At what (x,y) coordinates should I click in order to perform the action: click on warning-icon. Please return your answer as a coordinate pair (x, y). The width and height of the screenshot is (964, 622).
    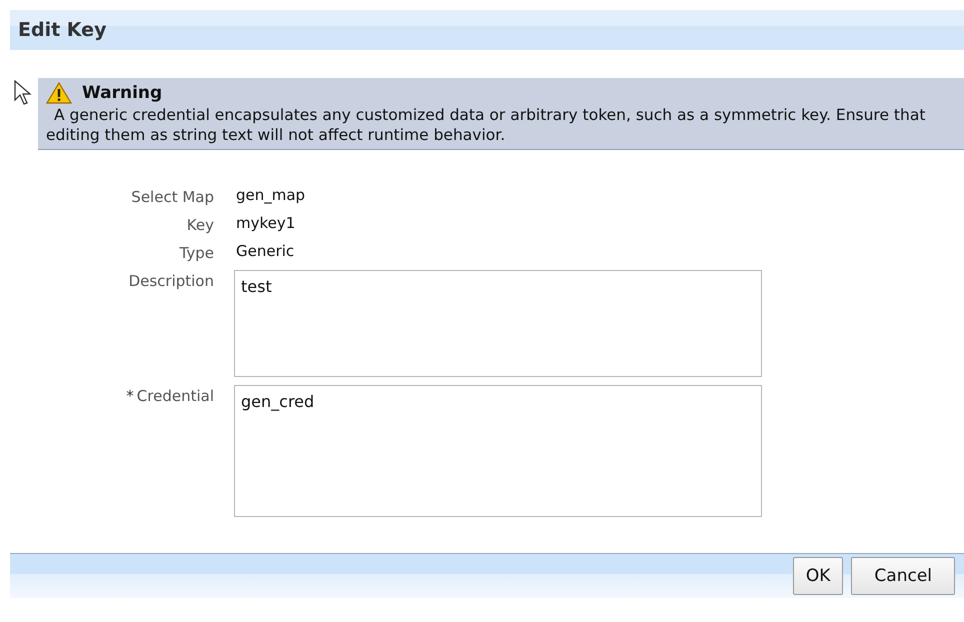
    Looking at the image, I should click on (59, 93).